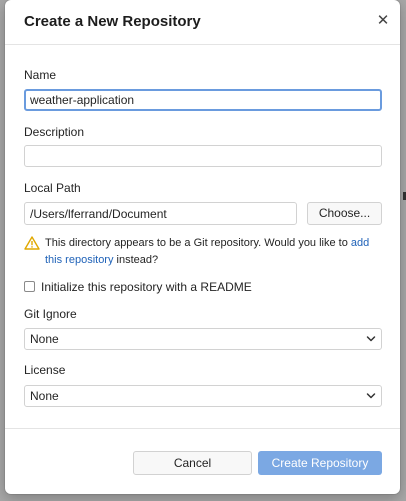 This screenshot has height=501, width=406. I want to click on dialog-title: Create a New Repository, so click(112, 21).